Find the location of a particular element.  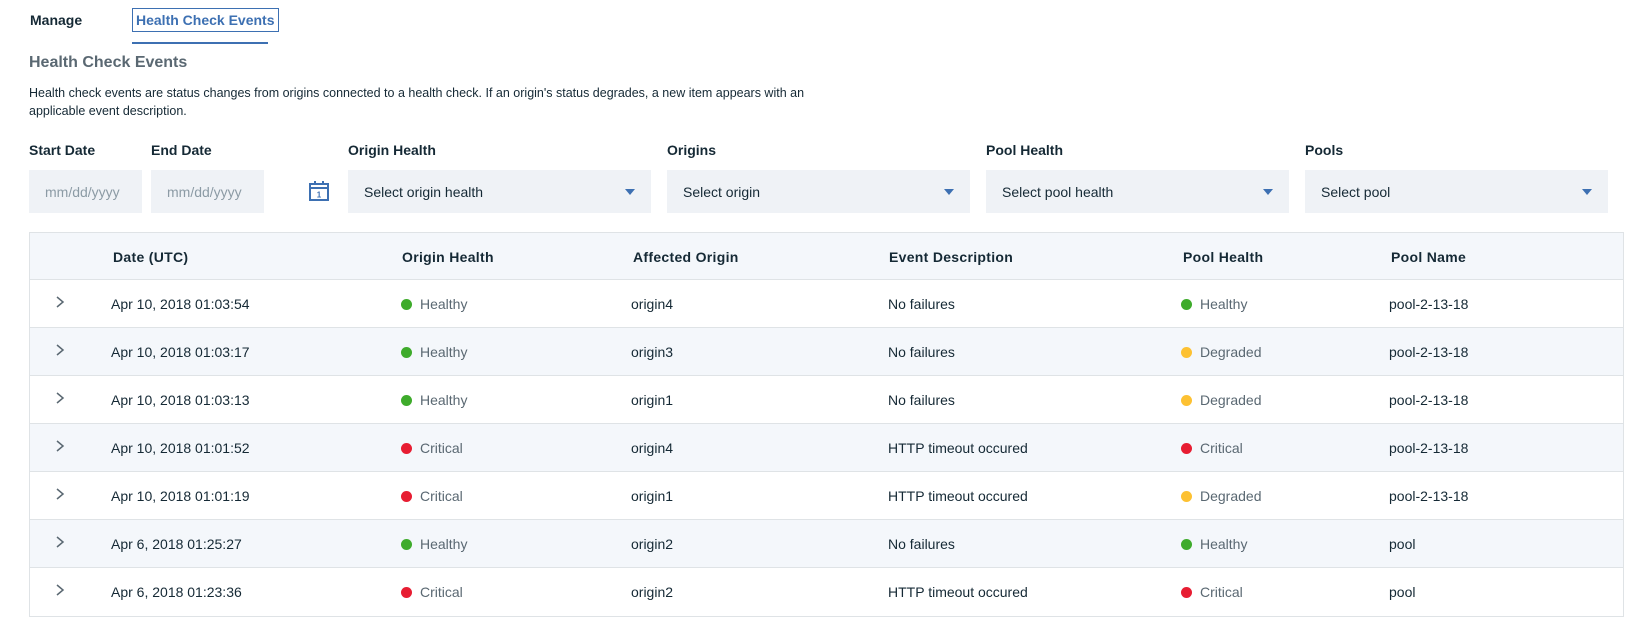

start-date-label: Start Date is located at coordinates (62, 150).